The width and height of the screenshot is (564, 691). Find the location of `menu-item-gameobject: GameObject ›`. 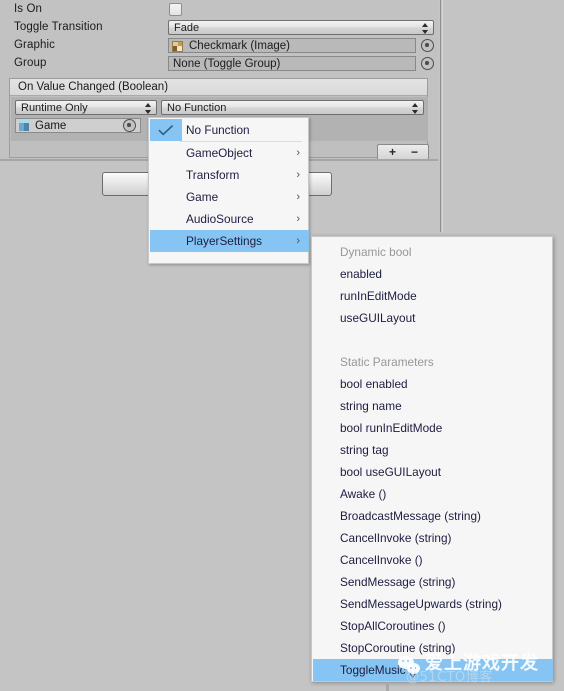

menu-item-gameobject: GameObject › is located at coordinates (229, 153).